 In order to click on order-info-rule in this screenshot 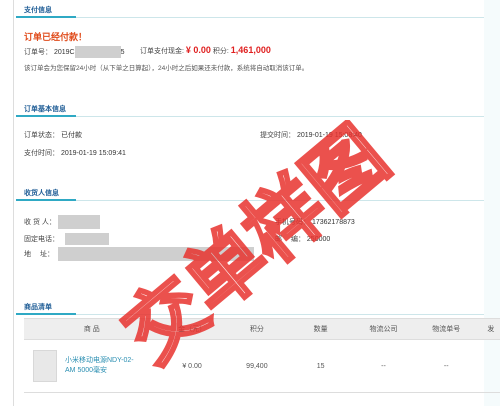, I will do `click(250, 116)`.